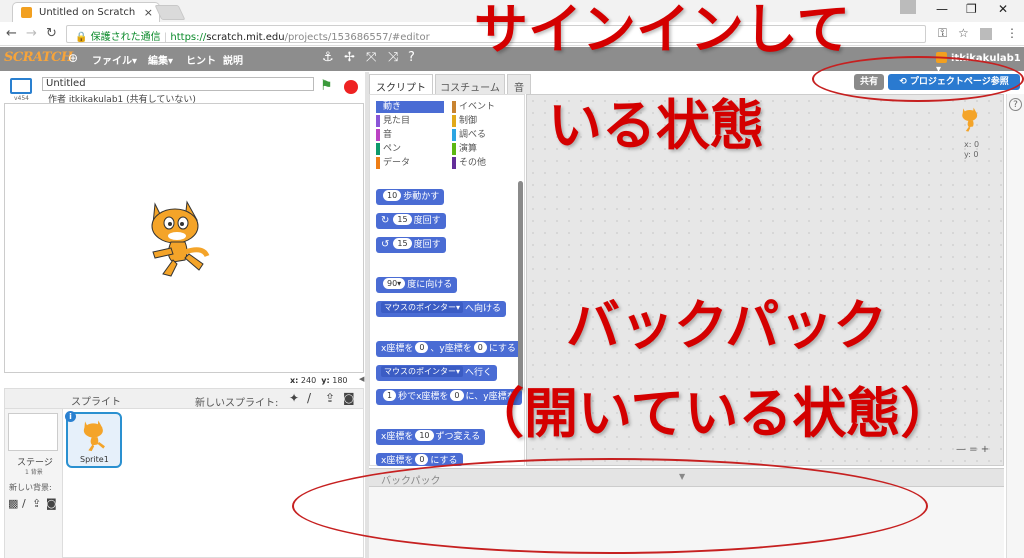 The image size is (1024, 558). I want to click on category-item: 調べる, so click(469, 135).